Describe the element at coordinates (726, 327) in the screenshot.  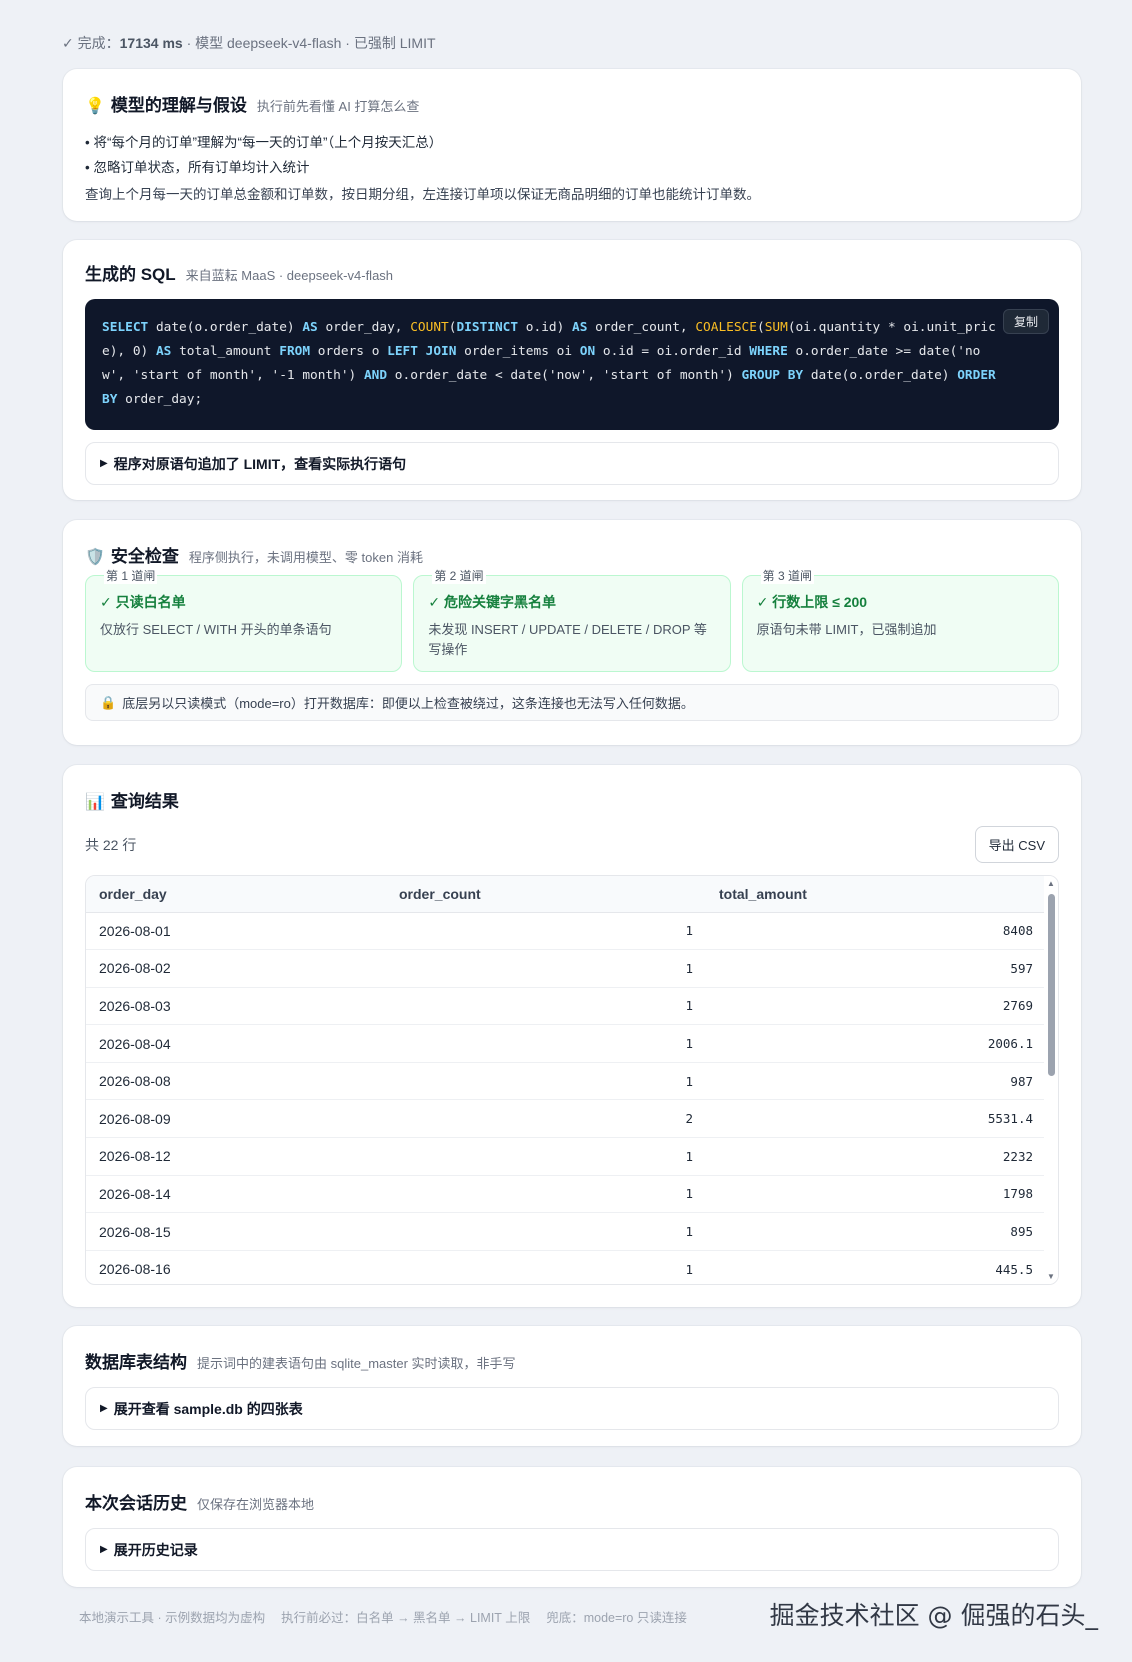
I see `sql-function: COALESCE` at that location.